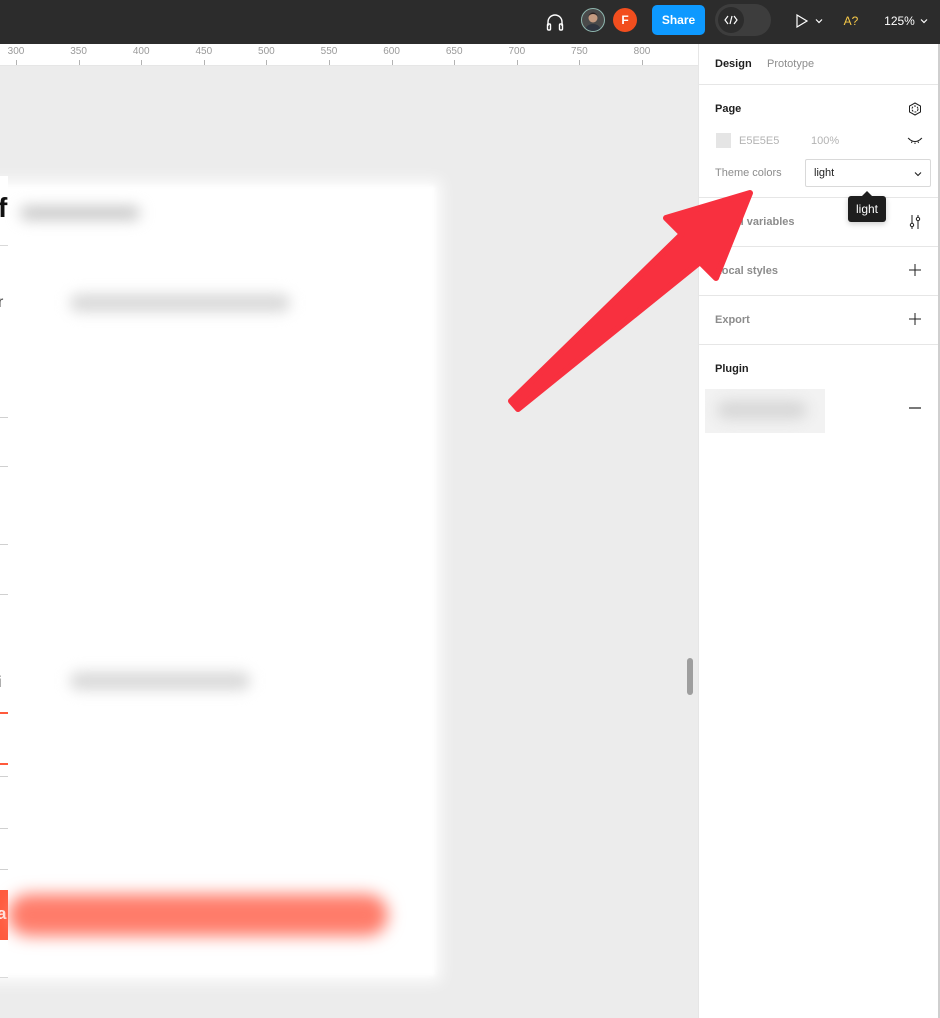 The image size is (940, 1018). I want to click on theme-colors-value: light, so click(824, 173).